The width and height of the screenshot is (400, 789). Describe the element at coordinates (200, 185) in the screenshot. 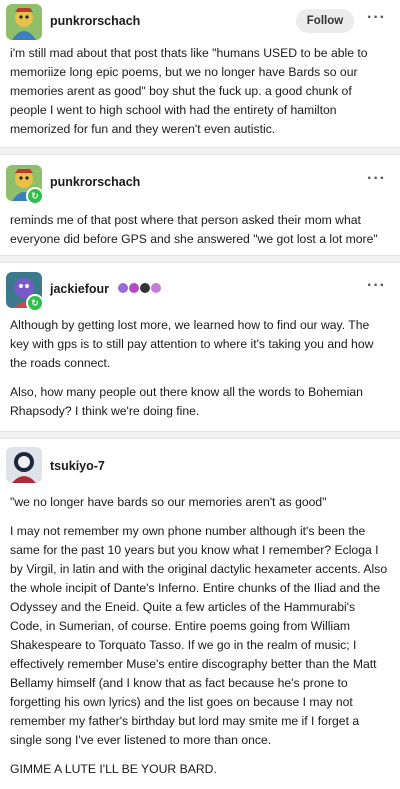

I see `post-header: ↻ punkrorschach ···` at that location.